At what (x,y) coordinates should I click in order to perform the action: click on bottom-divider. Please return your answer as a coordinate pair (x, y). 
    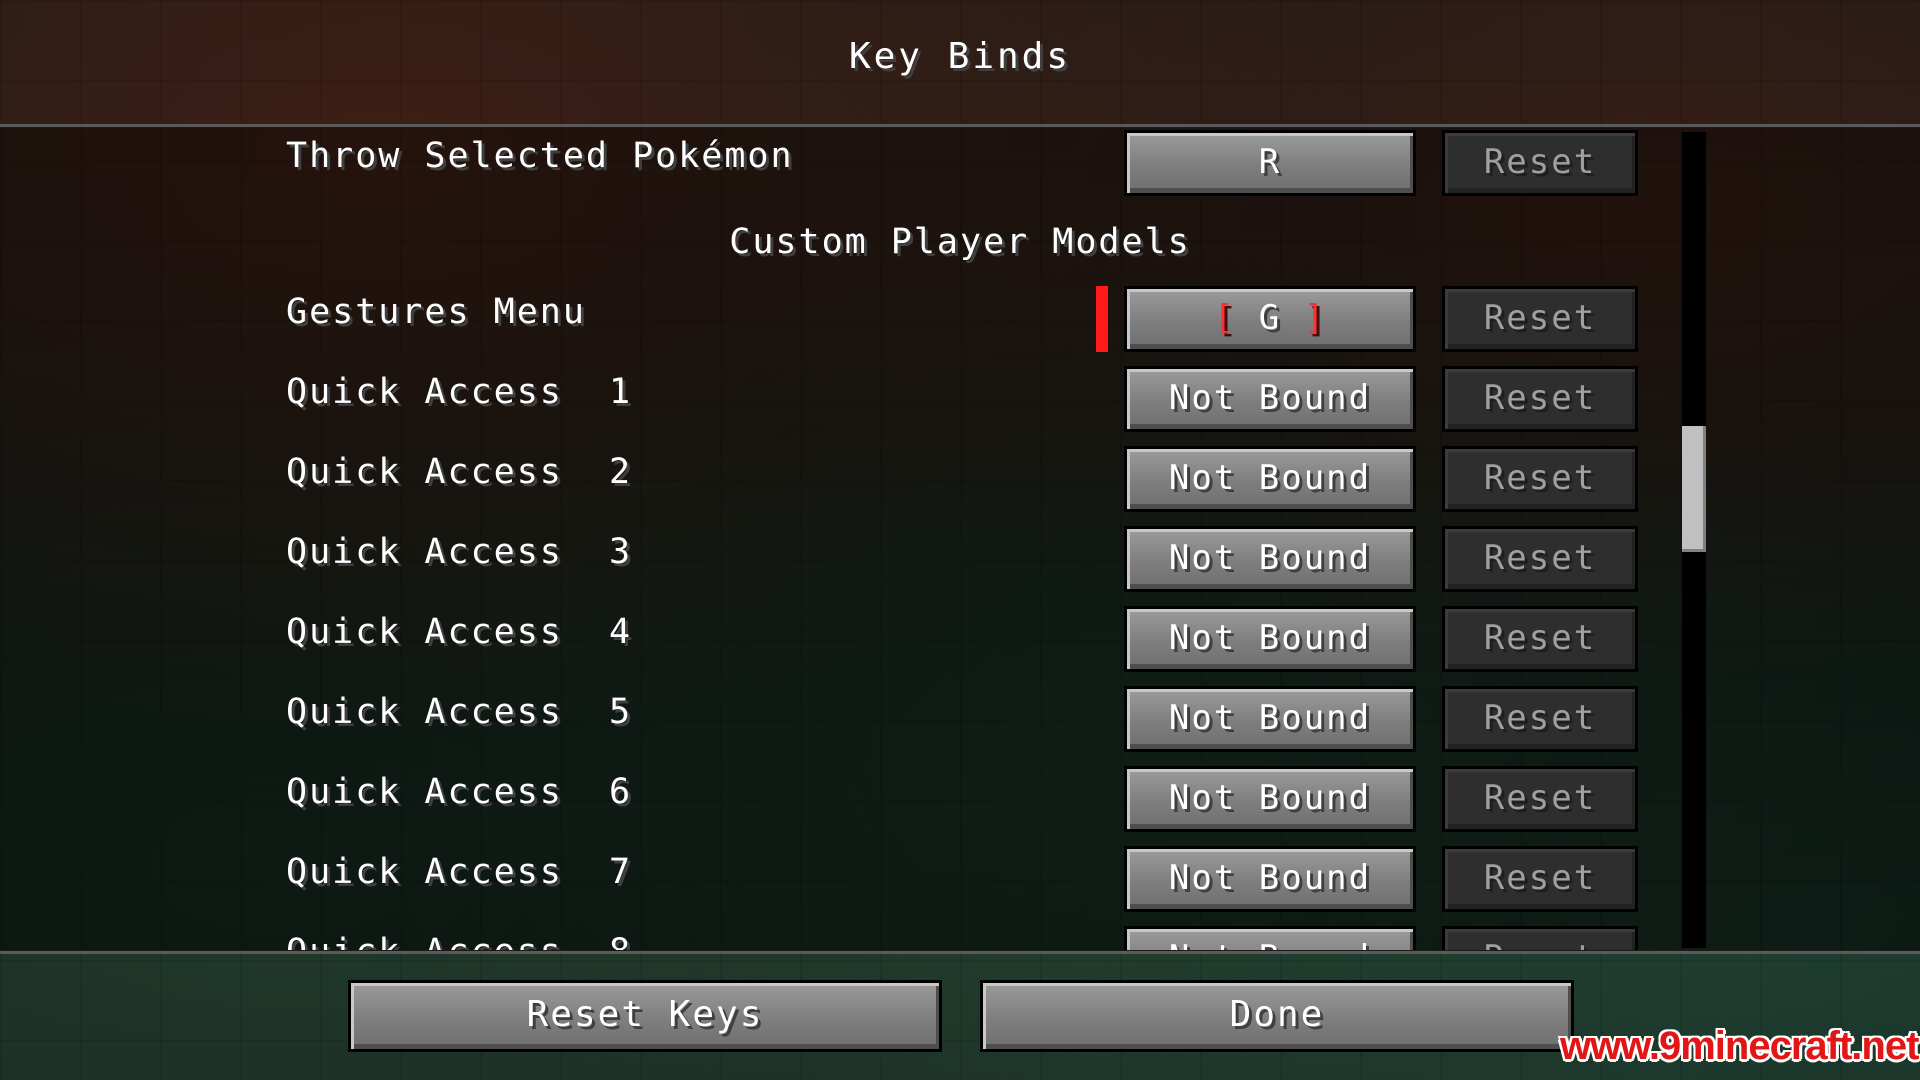
    Looking at the image, I should click on (960, 952).